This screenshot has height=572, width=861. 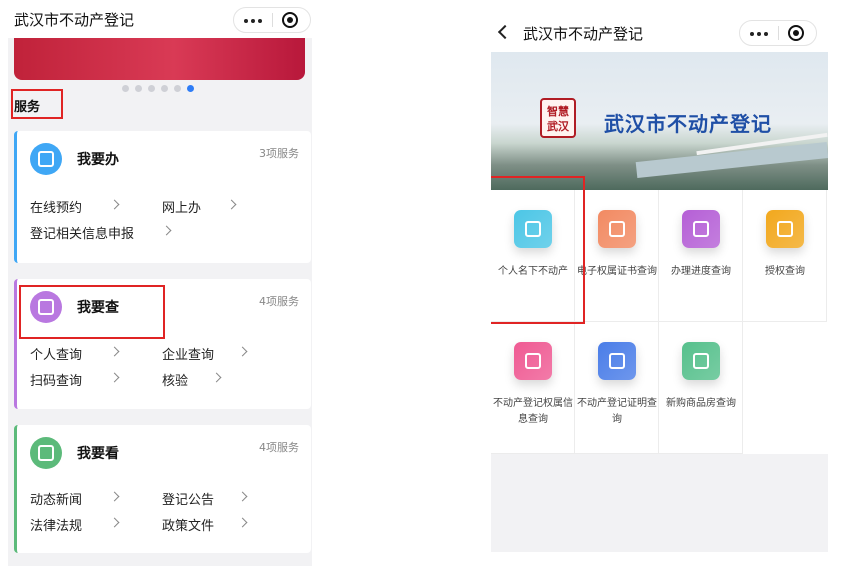 I want to click on card-woyaoban: 我要办 3项服务 在线预约 网上办 登记相关信息申报, so click(x=162, y=197).